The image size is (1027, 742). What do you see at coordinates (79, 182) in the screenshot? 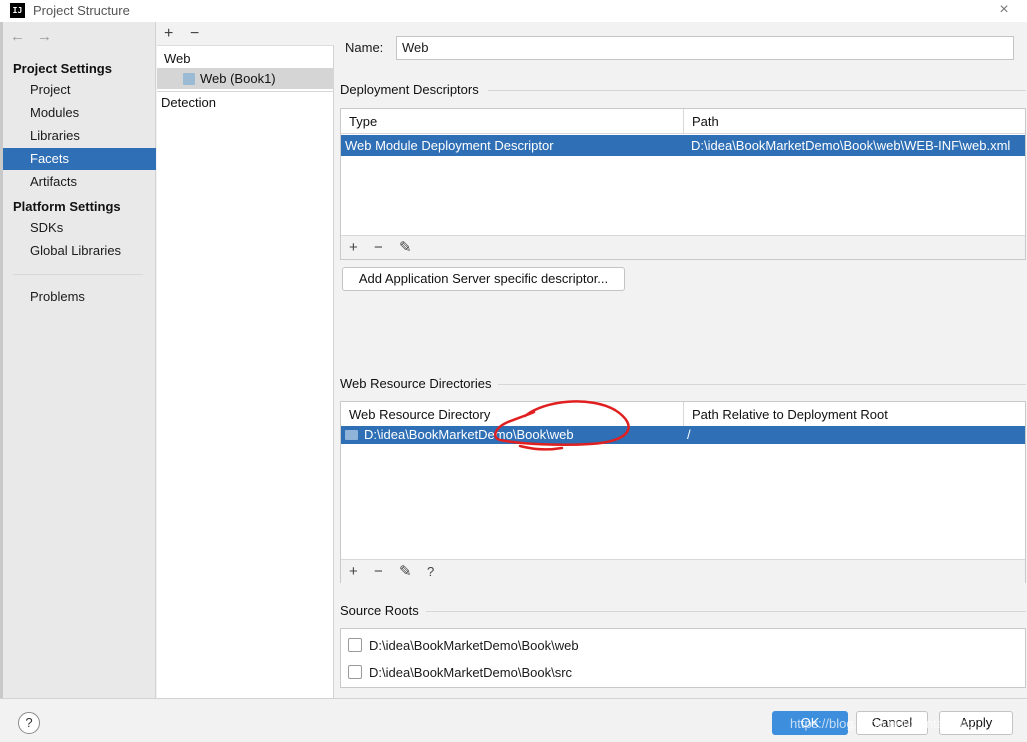
I see `nav-item-artifacts: Artifacts` at bounding box center [79, 182].